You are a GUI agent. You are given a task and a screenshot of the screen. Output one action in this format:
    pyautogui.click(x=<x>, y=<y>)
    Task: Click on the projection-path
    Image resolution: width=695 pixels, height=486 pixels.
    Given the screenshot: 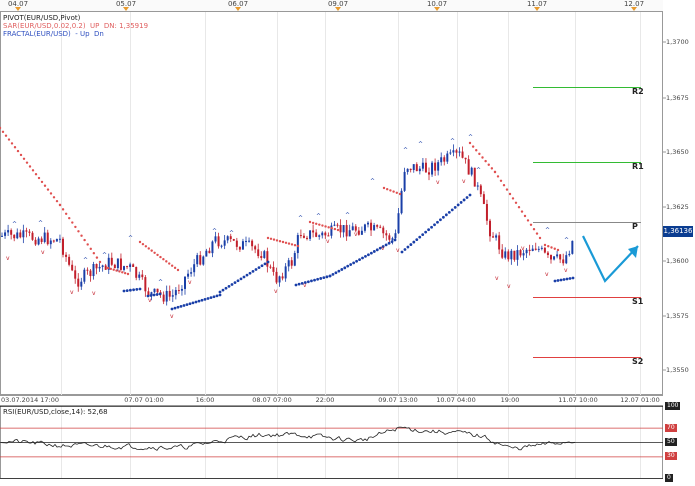 What is the action you would take?
    pyautogui.click(x=610, y=259)
    